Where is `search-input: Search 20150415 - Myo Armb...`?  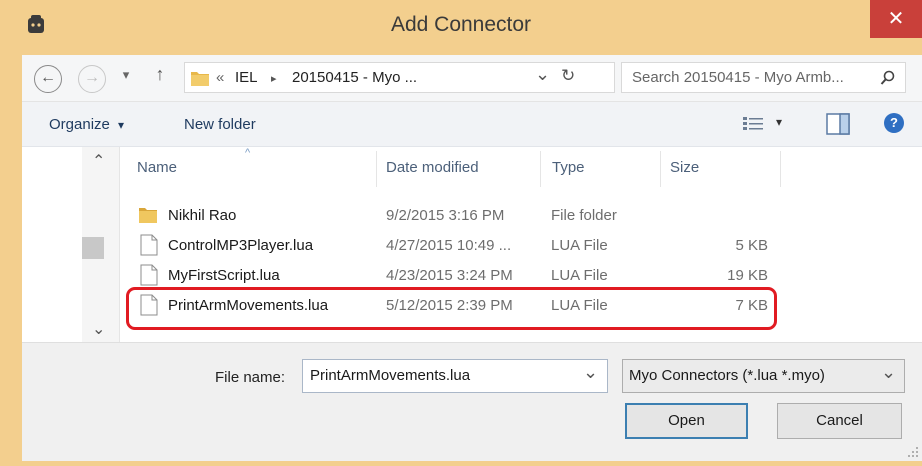
search-input: Search 20150415 - Myo Armb... is located at coordinates (738, 77).